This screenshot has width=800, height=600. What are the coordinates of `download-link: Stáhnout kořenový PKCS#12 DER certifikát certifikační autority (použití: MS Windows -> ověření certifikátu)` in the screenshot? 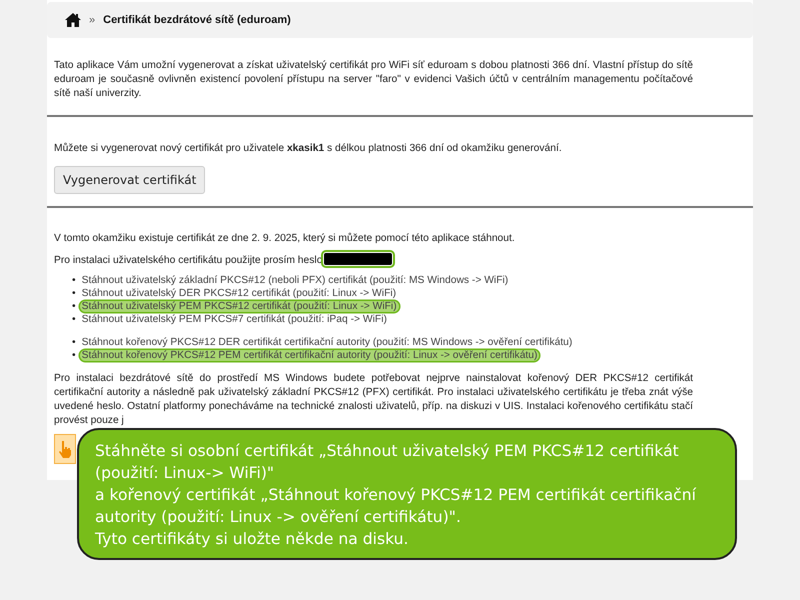 It's located at (327, 342).